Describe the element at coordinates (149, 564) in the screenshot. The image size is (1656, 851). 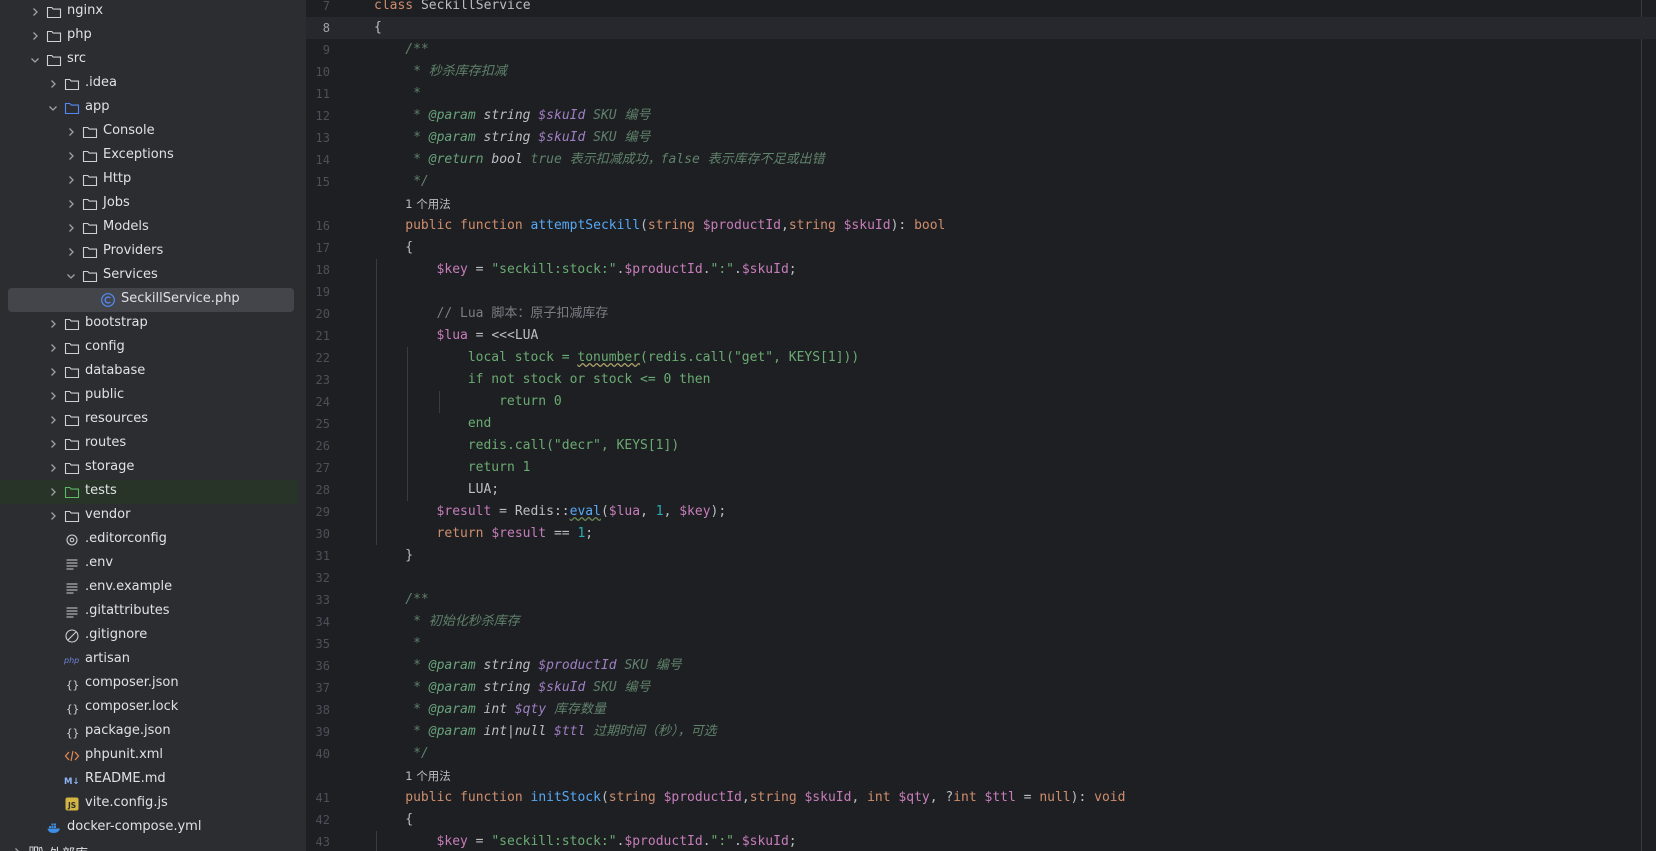
I see `tree-item: .env` at that location.